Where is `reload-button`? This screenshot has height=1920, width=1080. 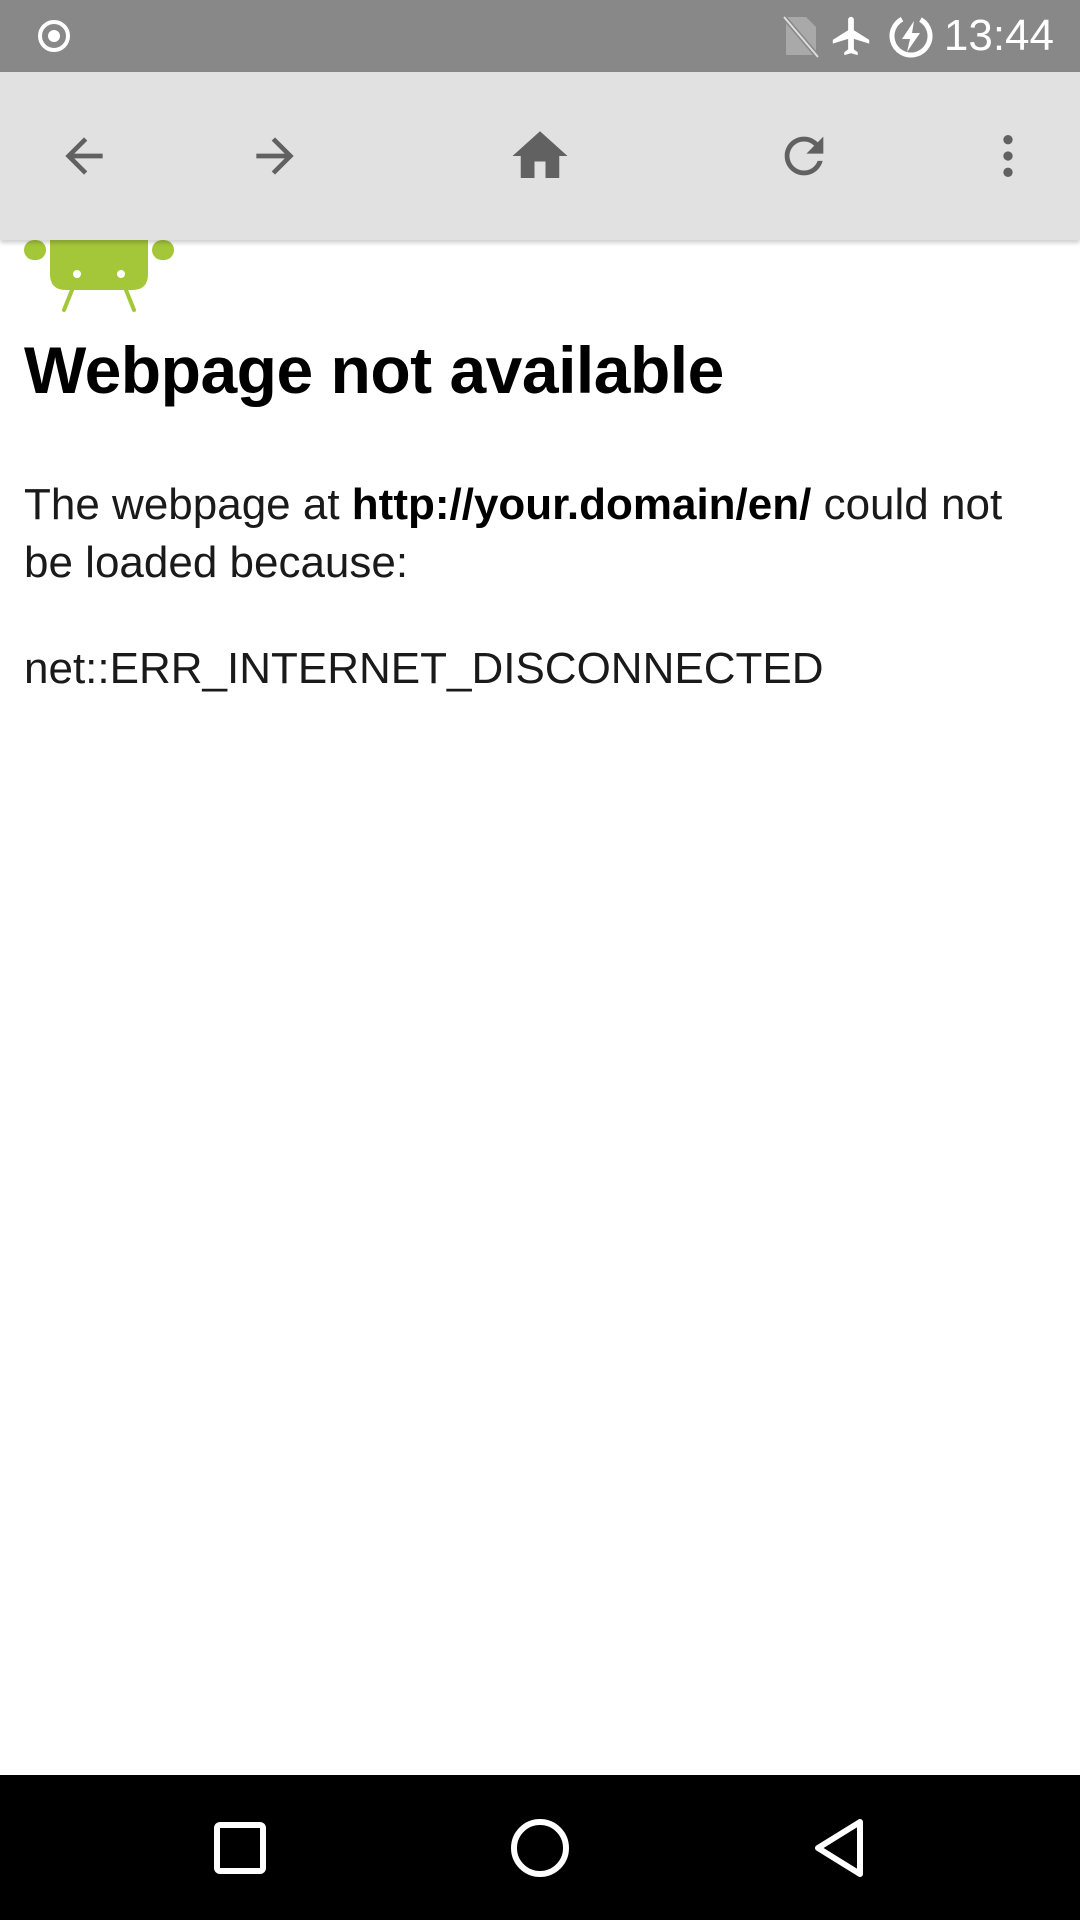 reload-button is located at coordinates (804, 156).